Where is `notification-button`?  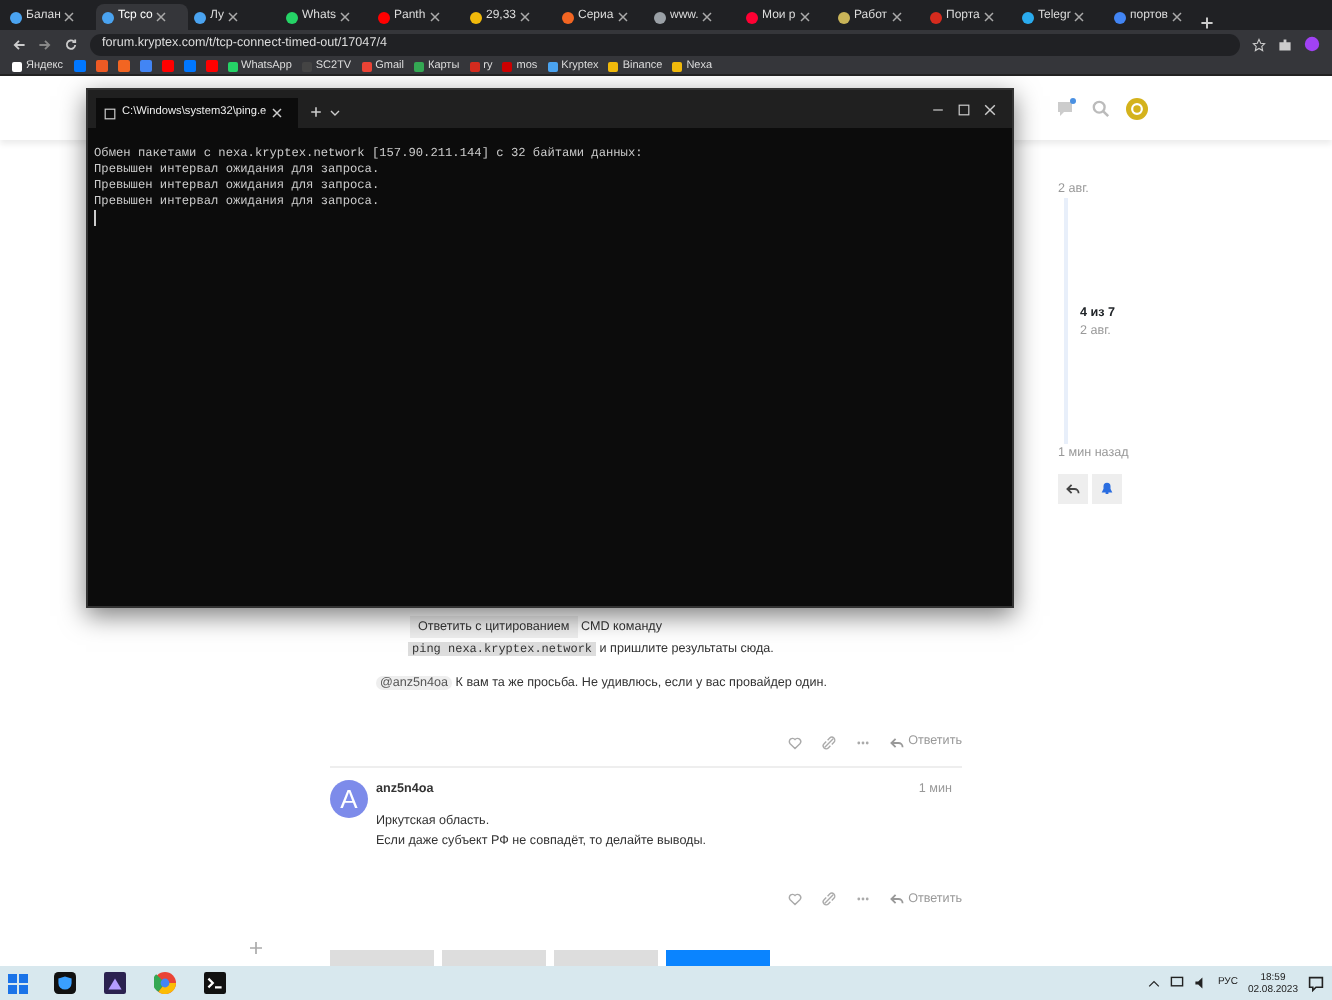 notification-button is located at coordinates (1106, 488).